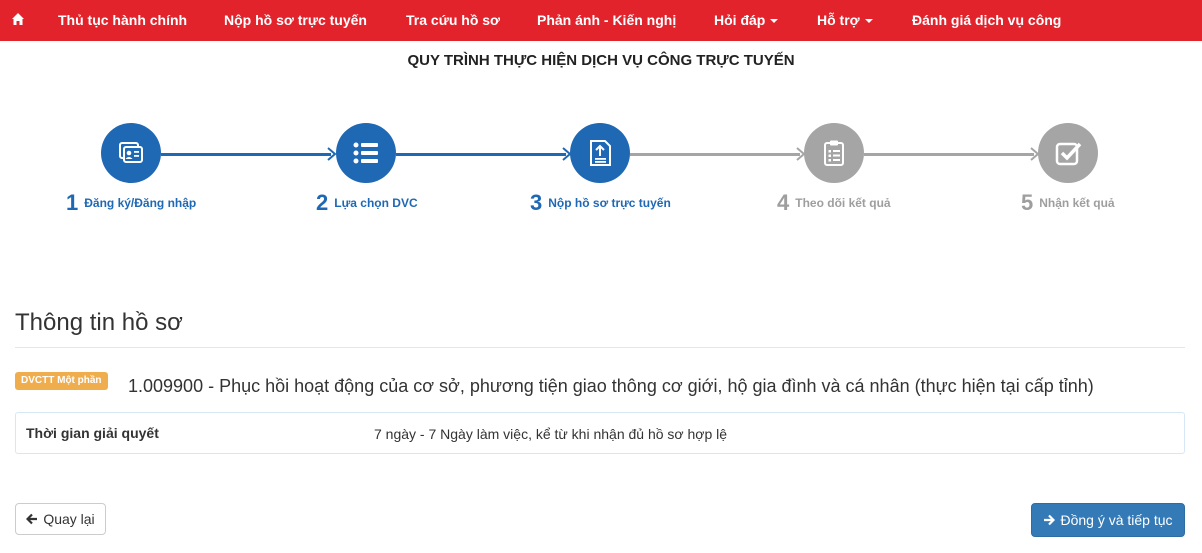  Describe the element at coordinates (92, 433) in the screenshot. I see `processing-time-label: Thời gian giải quyết` at that location.